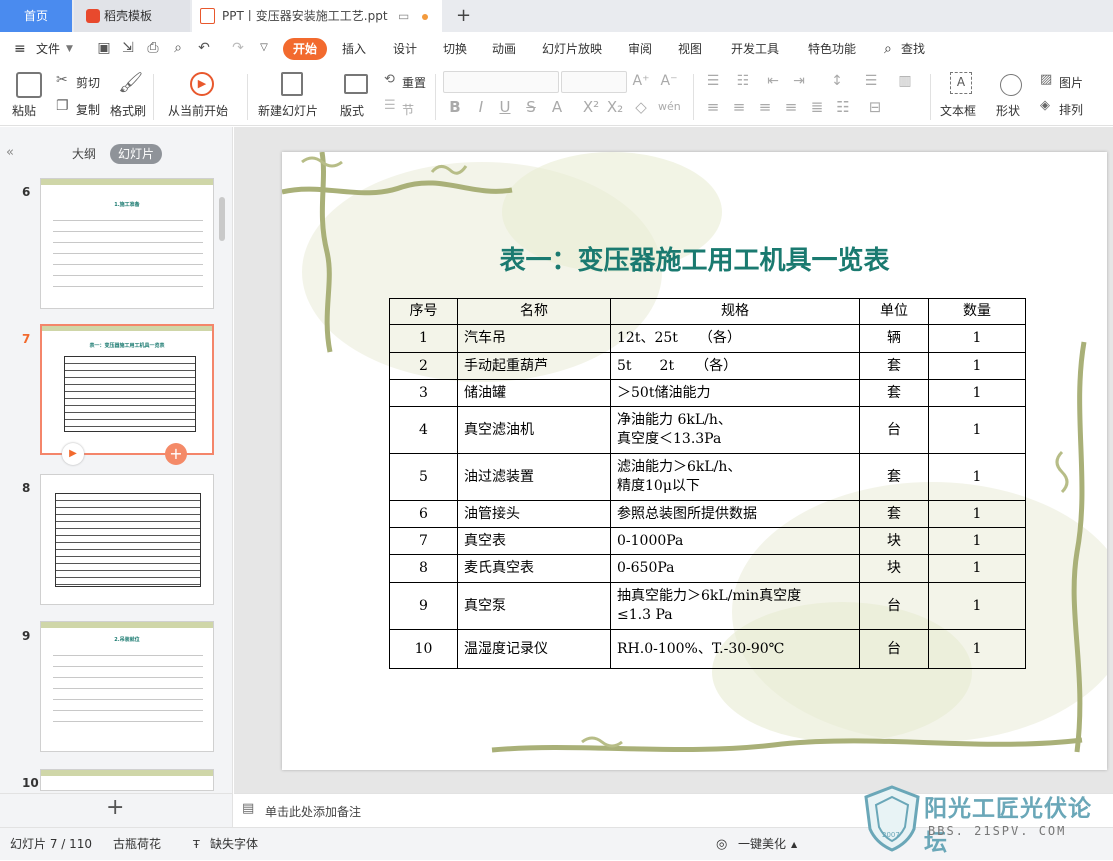 The image size is (1113, 861). I want to click on reset-icon: ⟲, so click(389, 79).